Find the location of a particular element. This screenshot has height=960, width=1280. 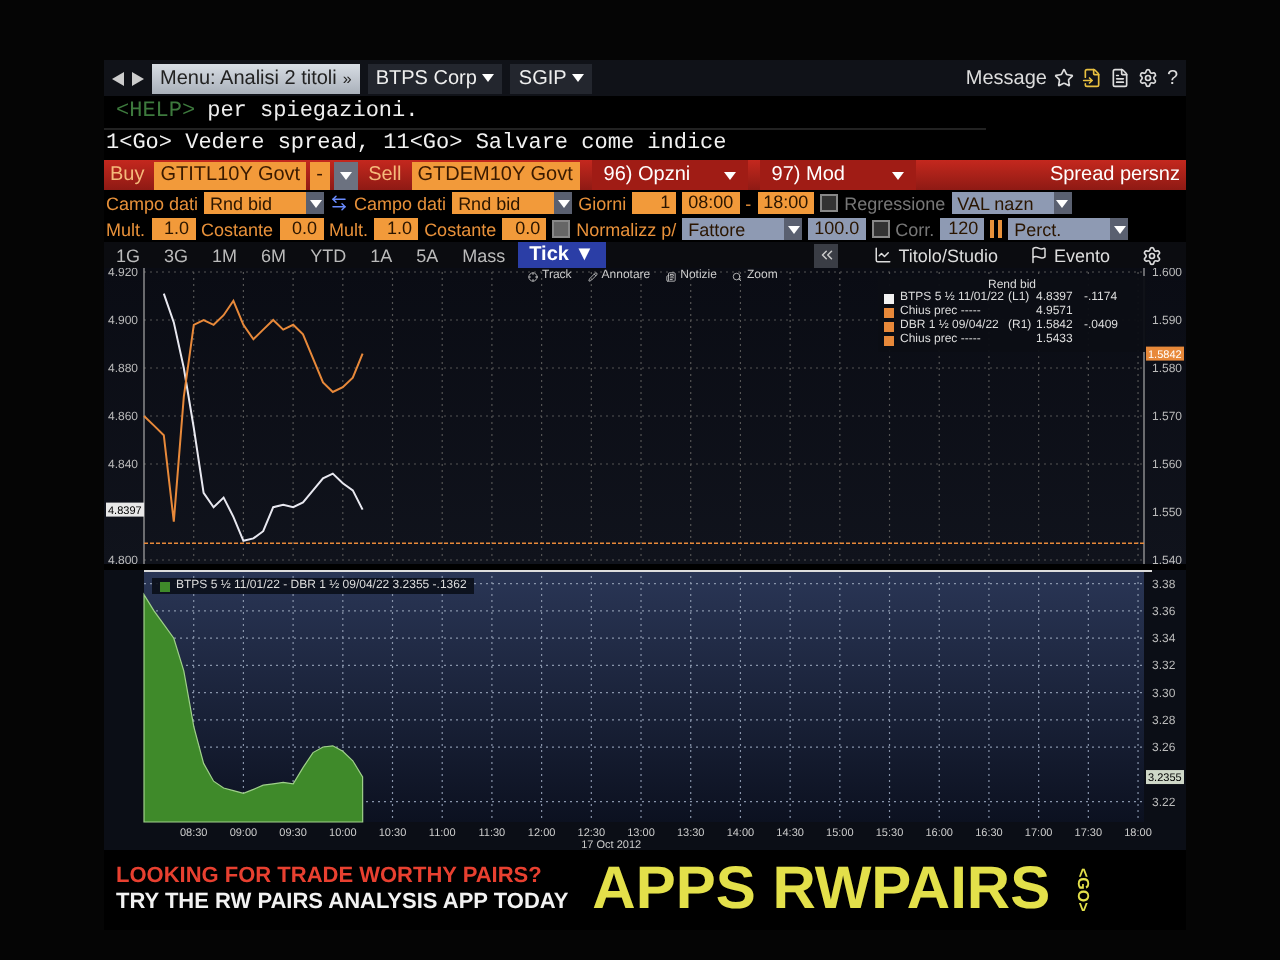

flag-icon is located at coordinates (1038, 255).